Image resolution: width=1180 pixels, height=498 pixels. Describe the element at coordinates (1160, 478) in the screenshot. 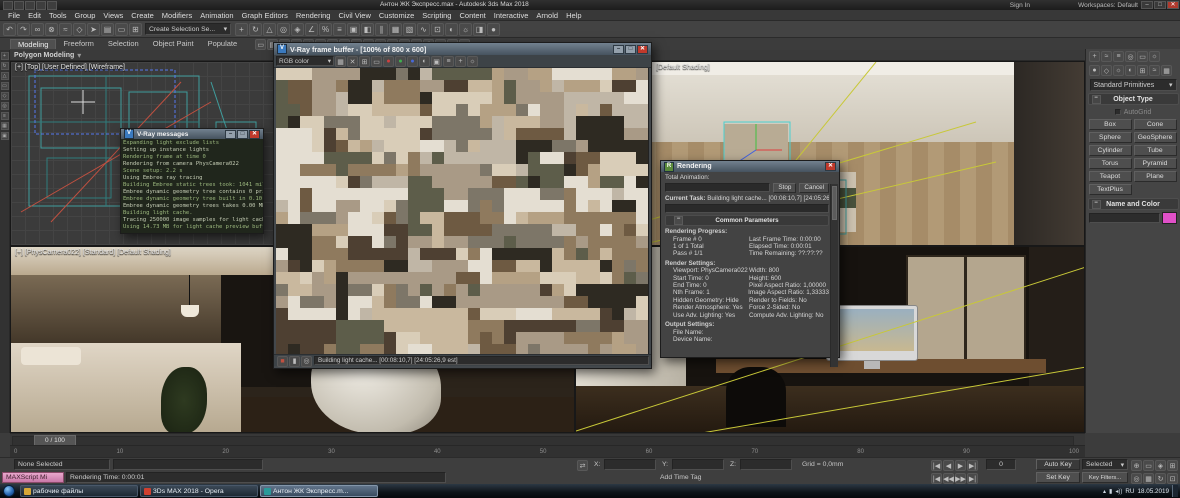

I see `rotate-view-icon: ↻` at that location.